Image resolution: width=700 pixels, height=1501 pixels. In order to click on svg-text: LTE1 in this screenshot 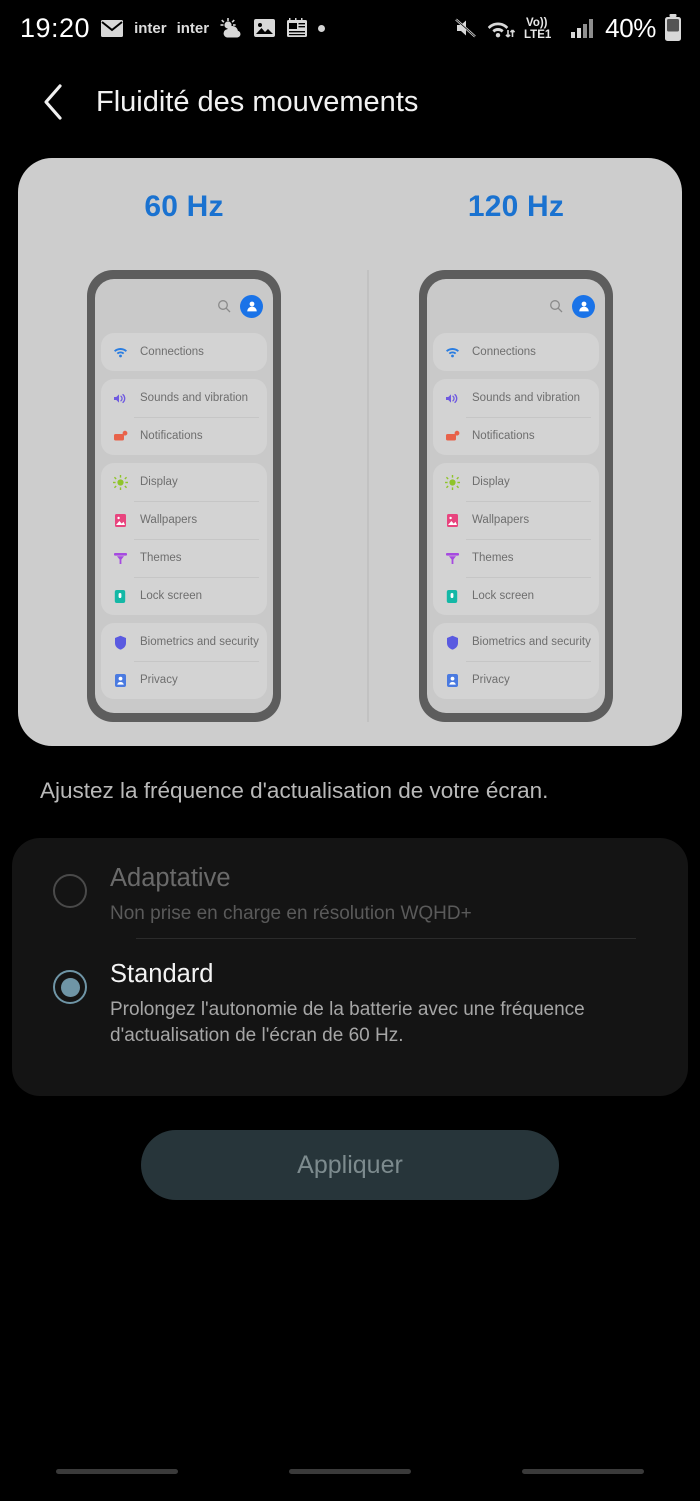, I will do `click(538, 35)`.